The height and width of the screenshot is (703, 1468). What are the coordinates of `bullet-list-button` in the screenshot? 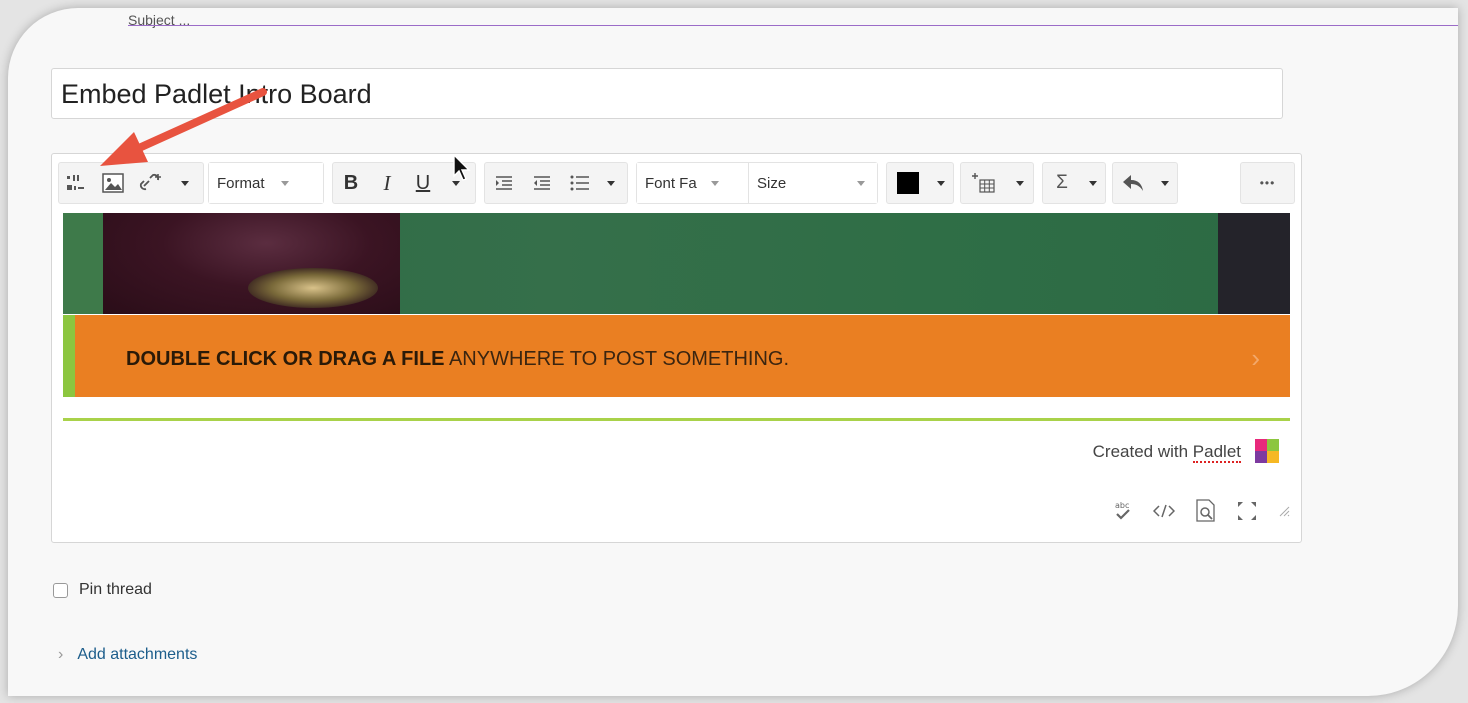 It's located at (580, 183).